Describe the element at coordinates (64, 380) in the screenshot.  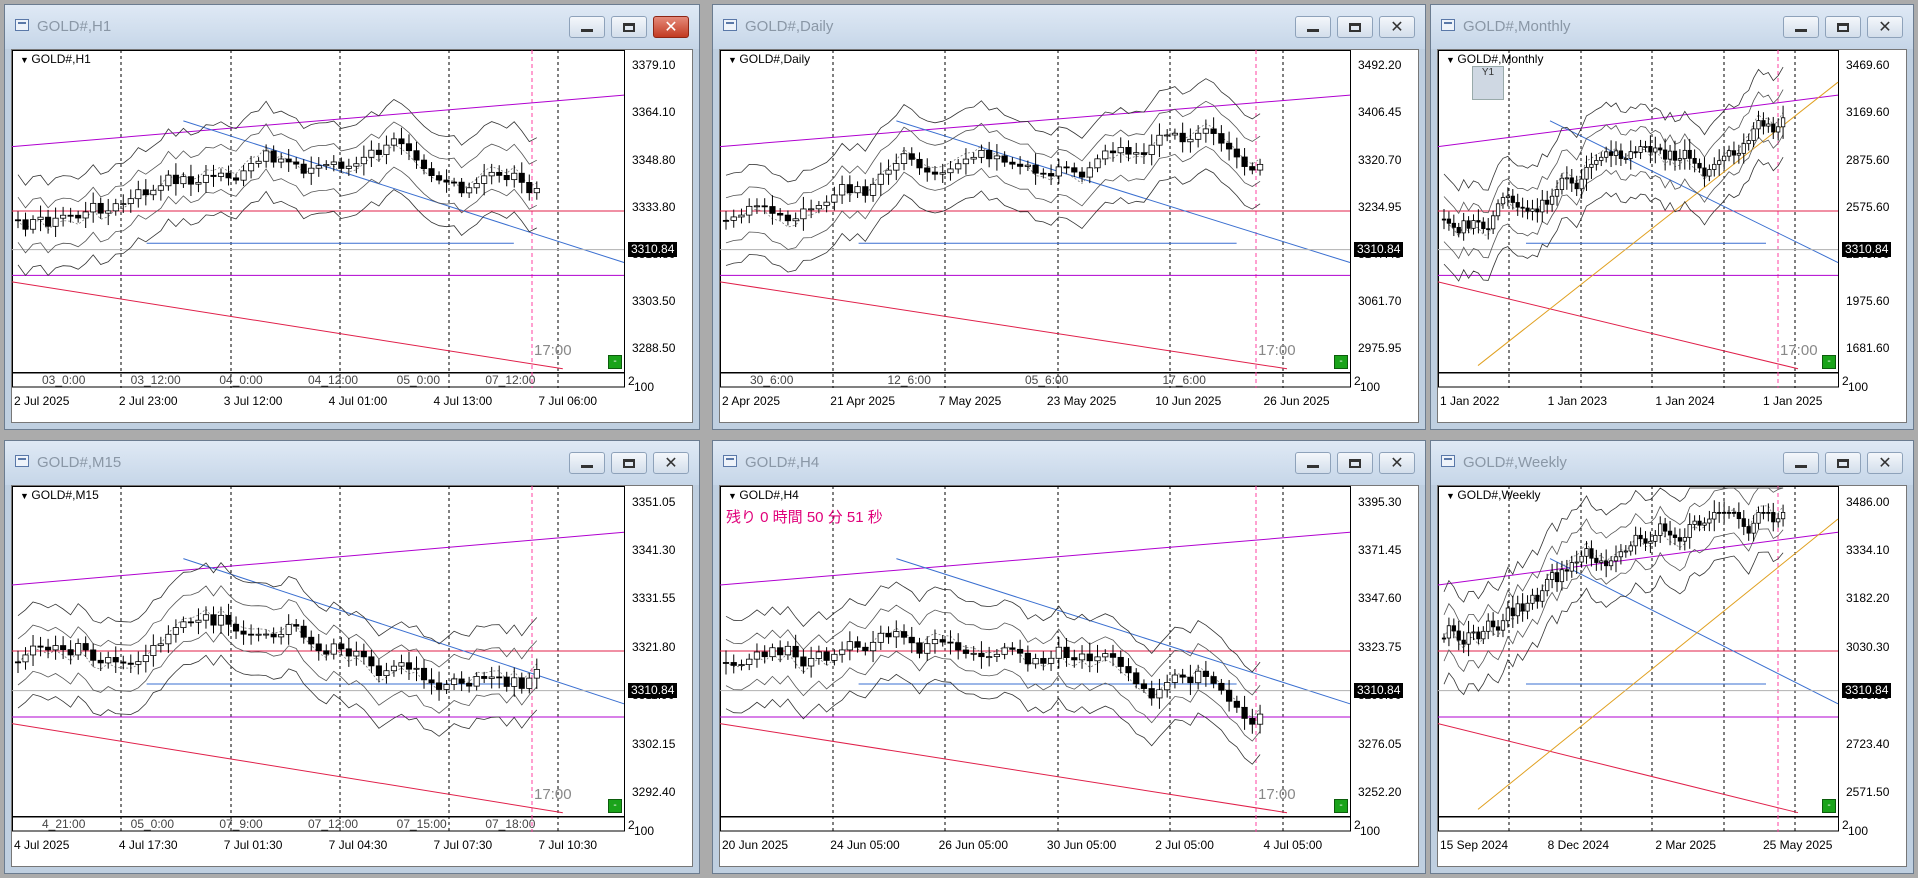
I see `separator-label: 03_0:00` at that location.